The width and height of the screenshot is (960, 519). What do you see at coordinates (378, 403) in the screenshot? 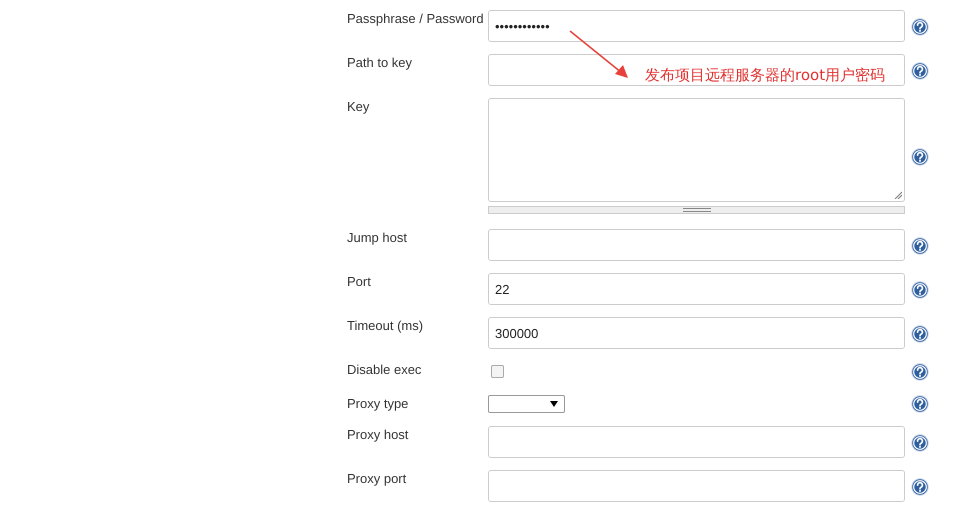
I see `field-label: Proxy type` at bounding box center [378, 403].